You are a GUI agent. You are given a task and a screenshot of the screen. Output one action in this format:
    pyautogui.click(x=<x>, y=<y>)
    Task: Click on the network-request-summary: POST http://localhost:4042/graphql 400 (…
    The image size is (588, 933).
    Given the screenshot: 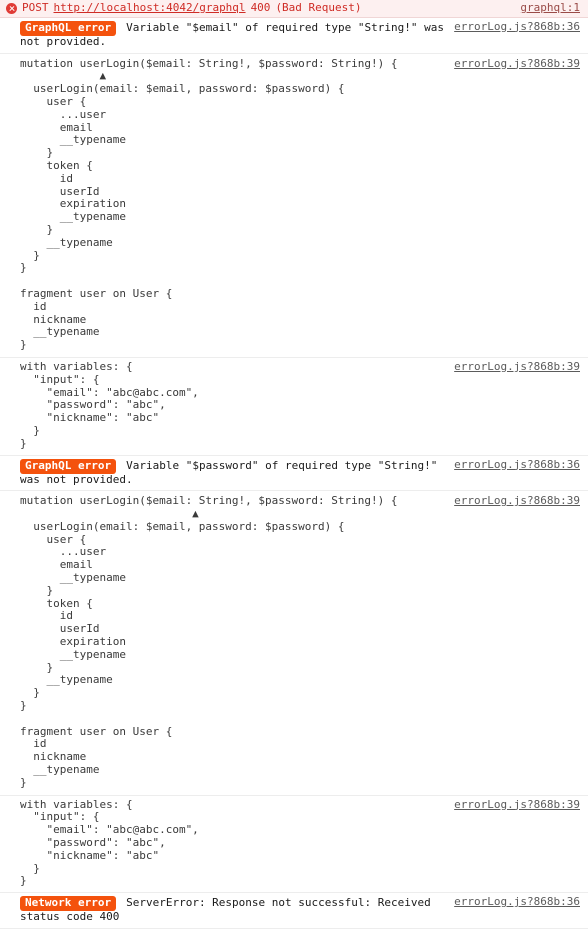 What is the action you would take?
    pyautogui.click(x=258, y=8)
    